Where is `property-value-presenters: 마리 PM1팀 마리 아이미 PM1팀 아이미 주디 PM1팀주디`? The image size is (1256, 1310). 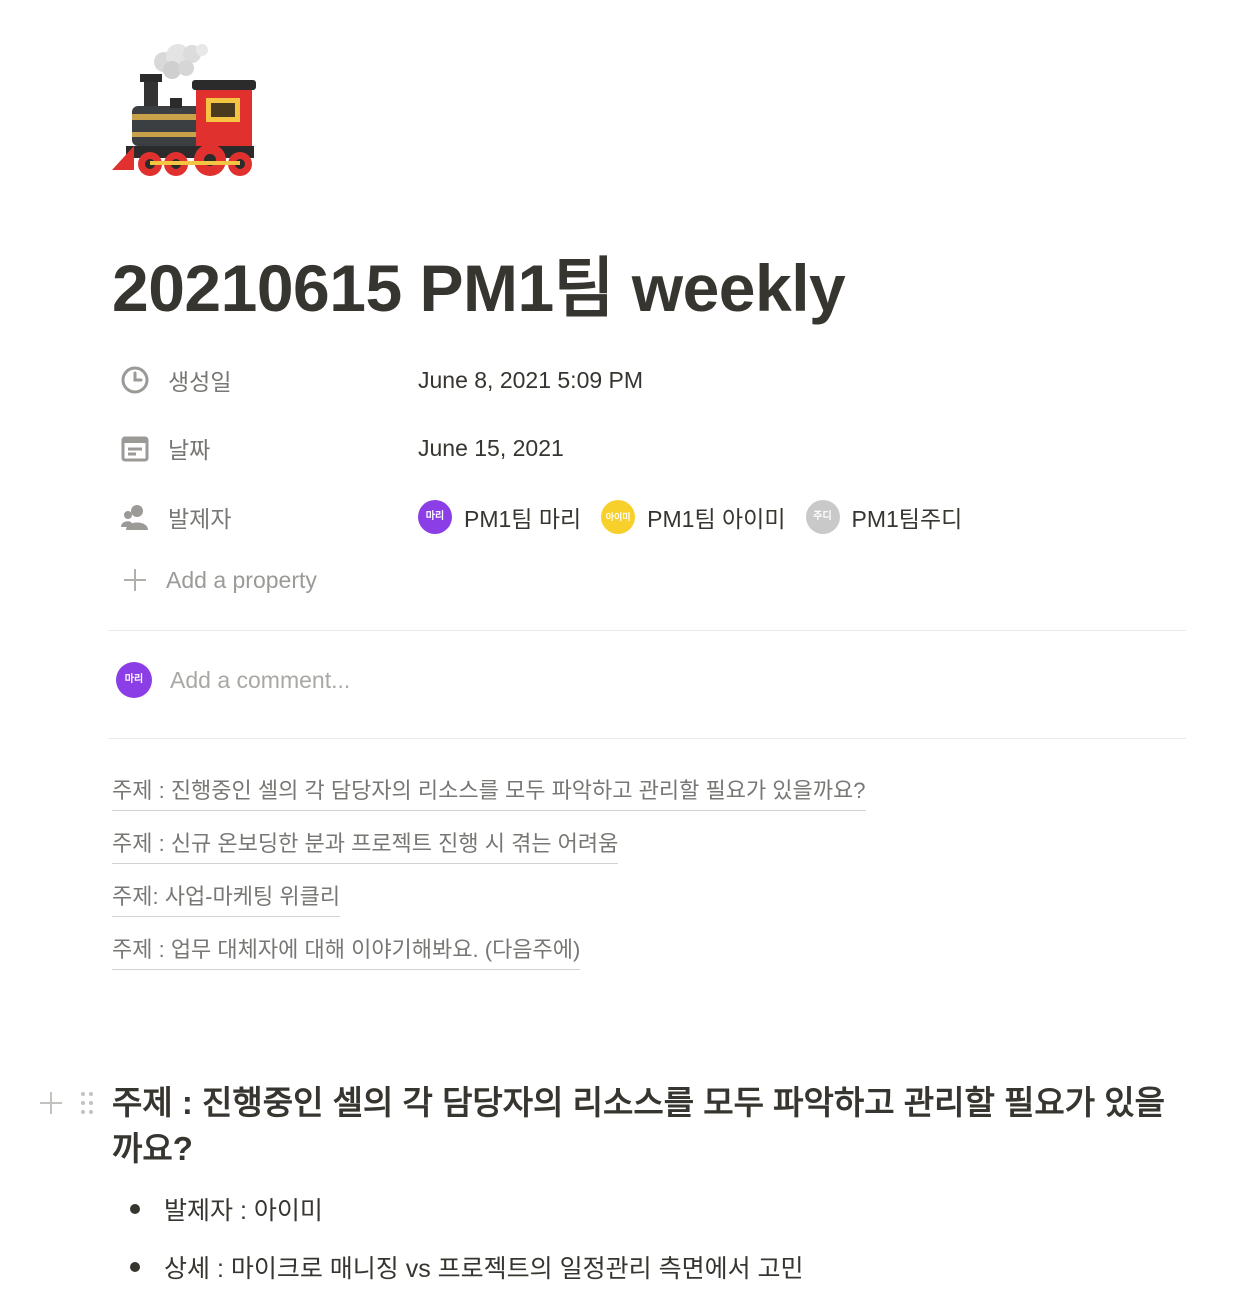 property-value-presenters: 마리 PM1팀 마리 아이미 PM1팀 아이미 주디 PM1팀주디 is located at coordinates (700, 517).